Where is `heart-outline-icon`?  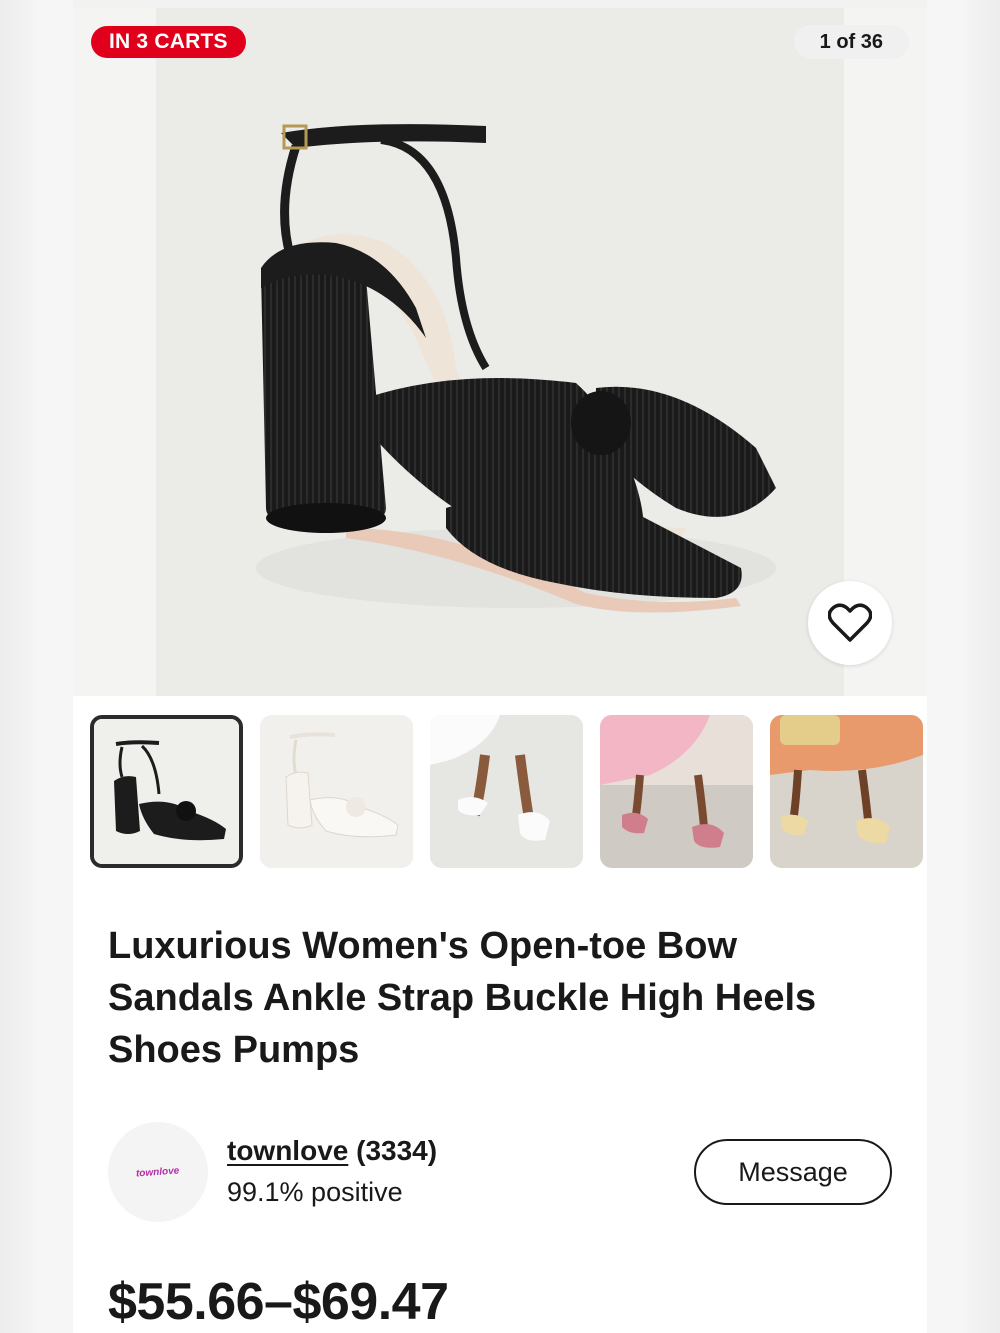 heart-outline-icon is located at coordinates (850, 622).